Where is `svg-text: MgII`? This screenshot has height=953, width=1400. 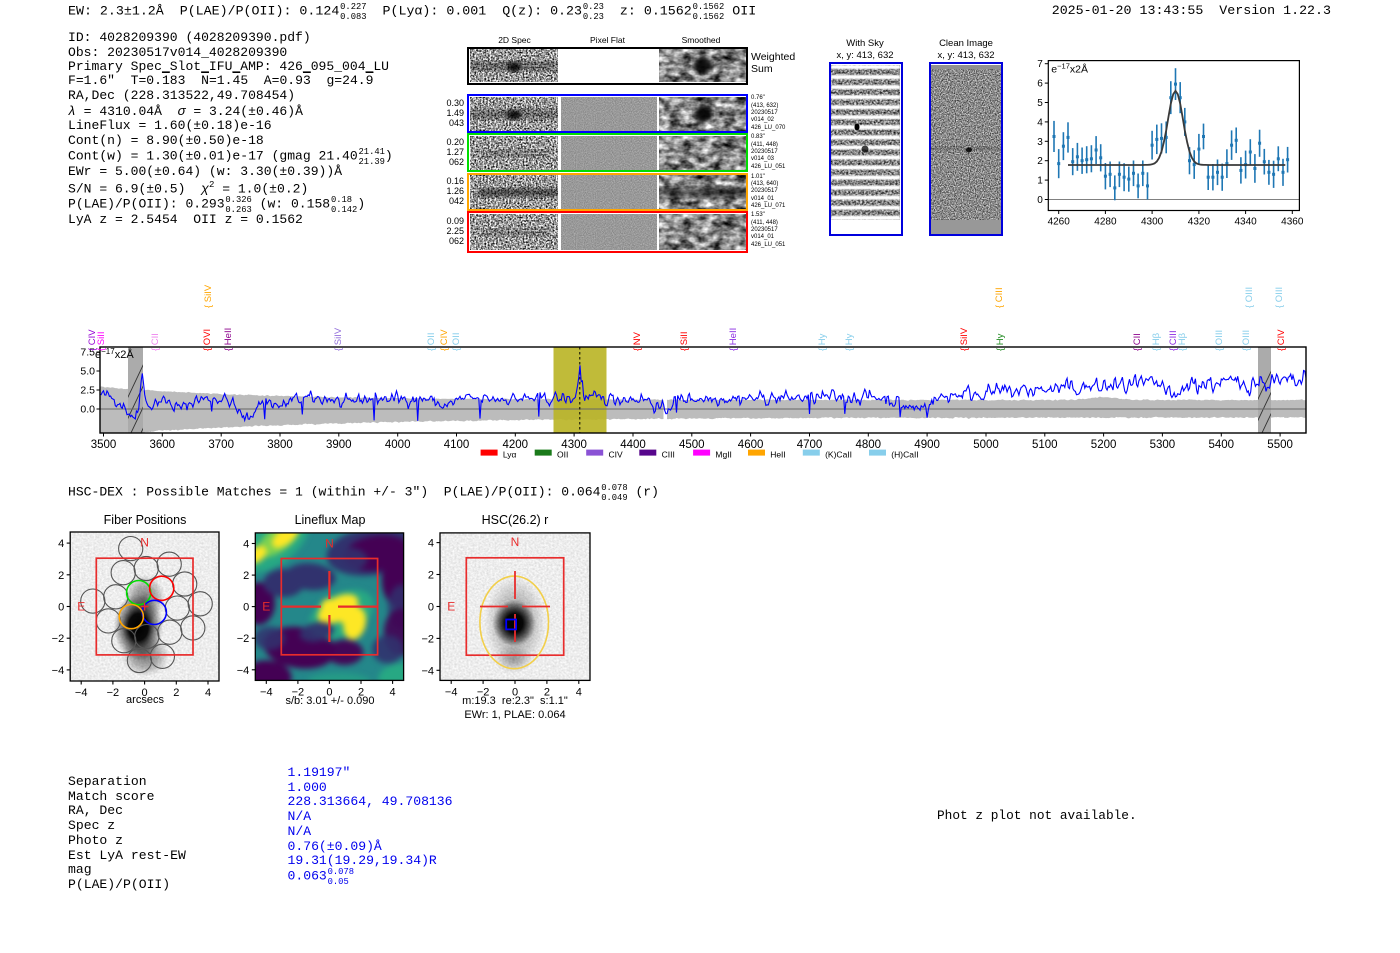
svg-text: MgII is located at coordinates (723, 454).